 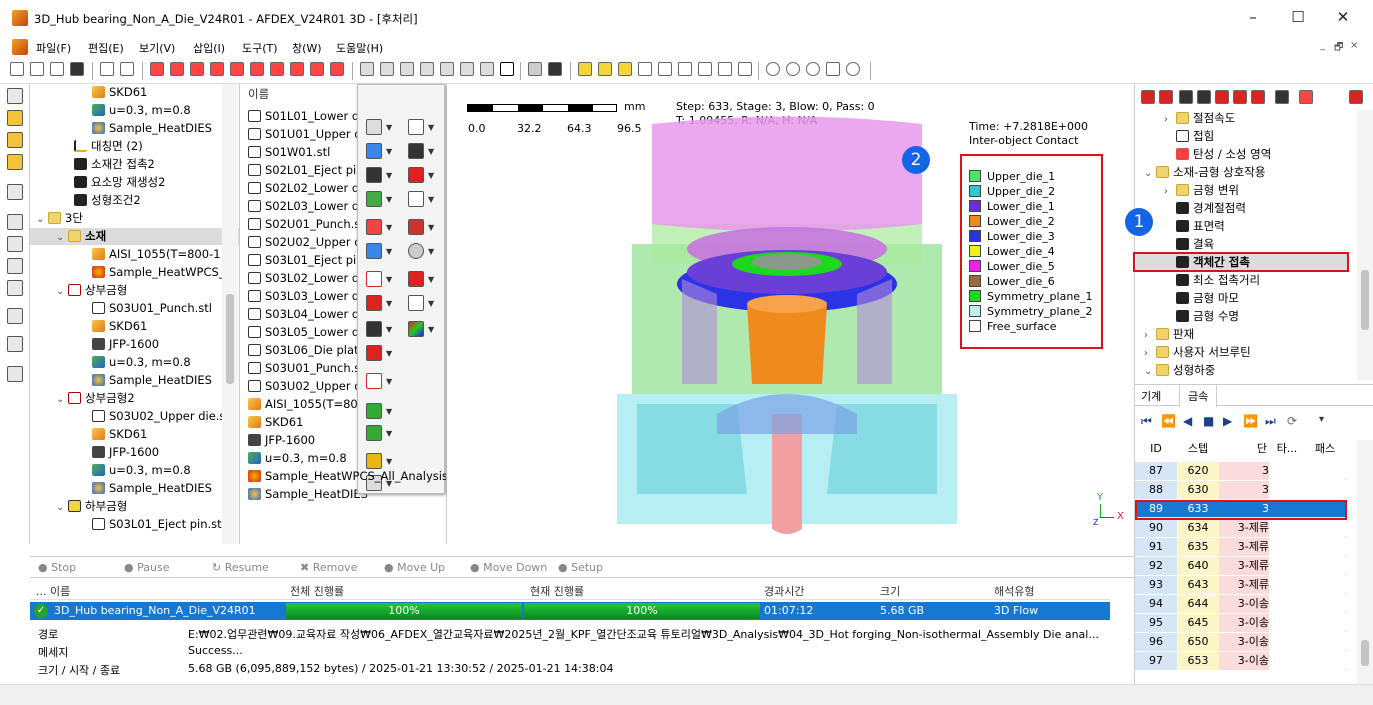 What do you see at coordinates (1241, 661) in the screenshot?
I see `grid-row: 97 653 3-이송` at bounding box center [1241, 661].